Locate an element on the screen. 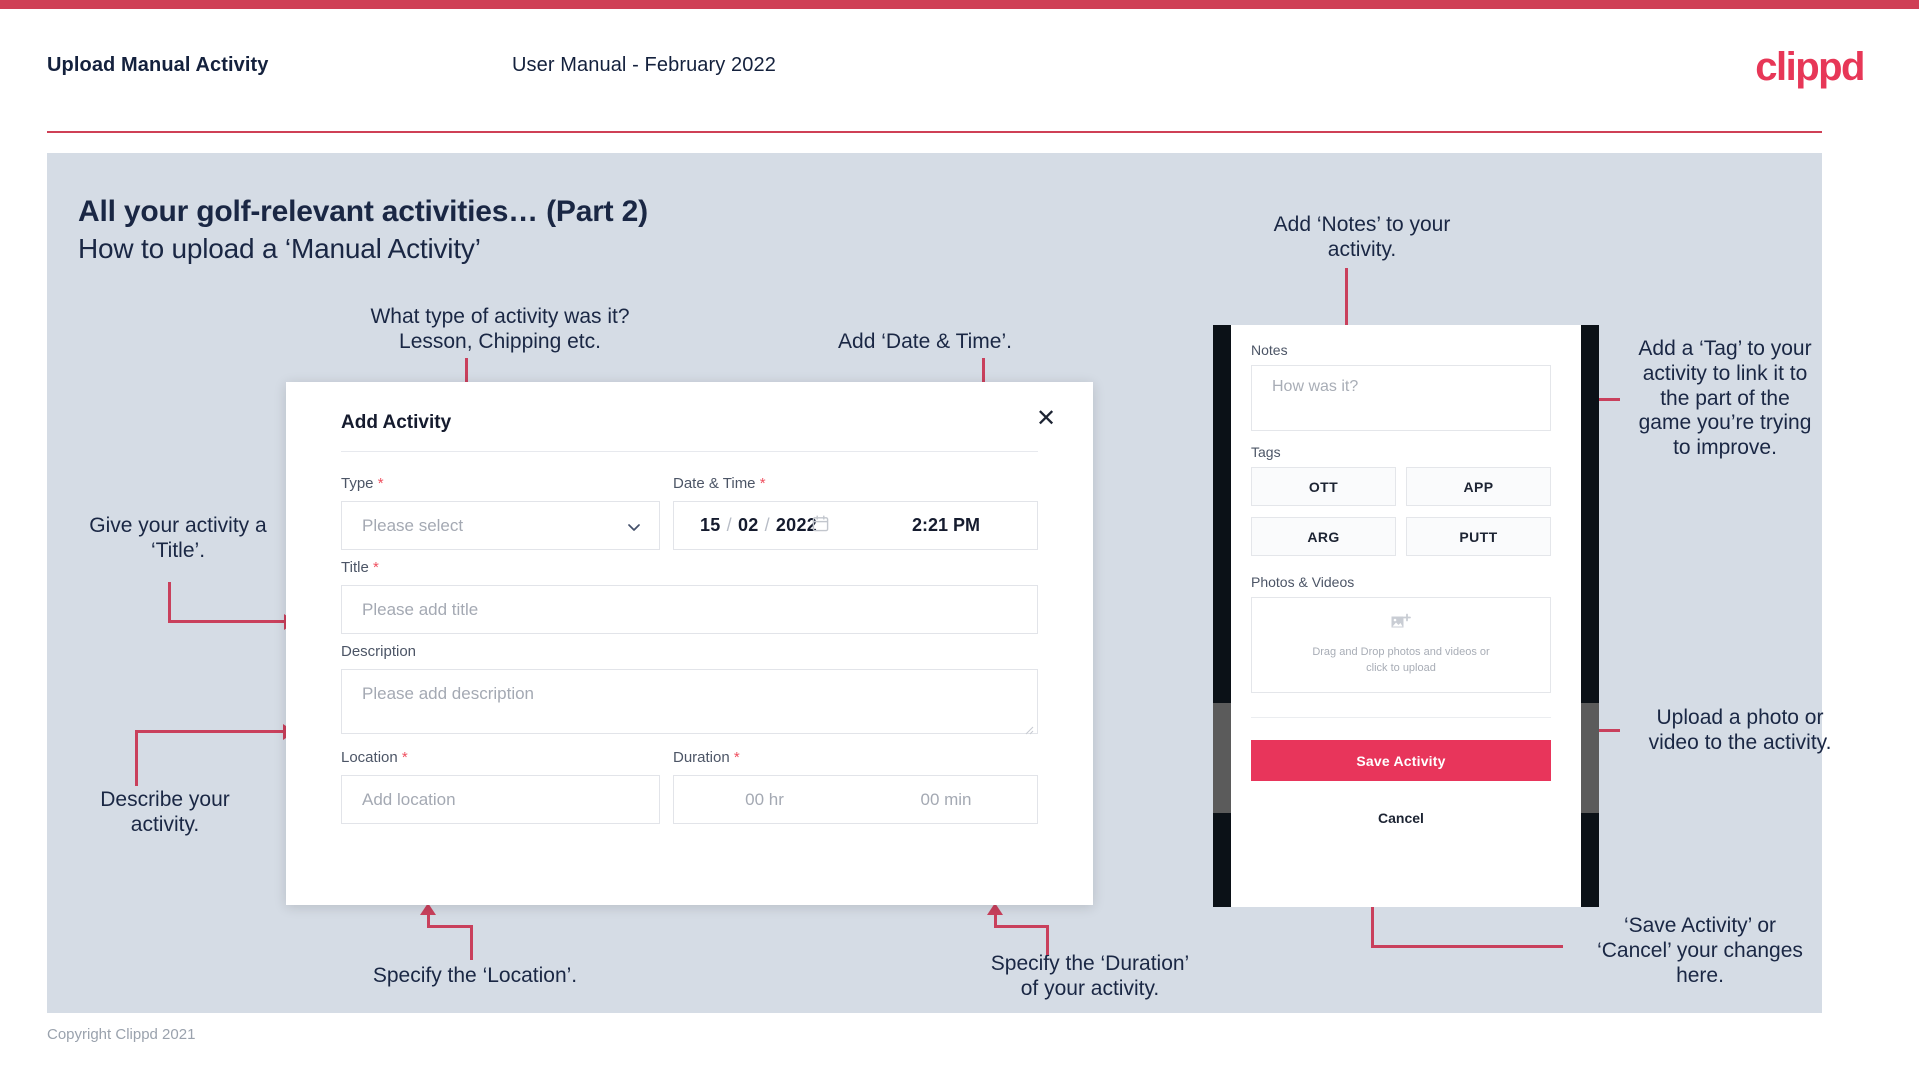  connector-title-v is located at coordinates (169, 602).